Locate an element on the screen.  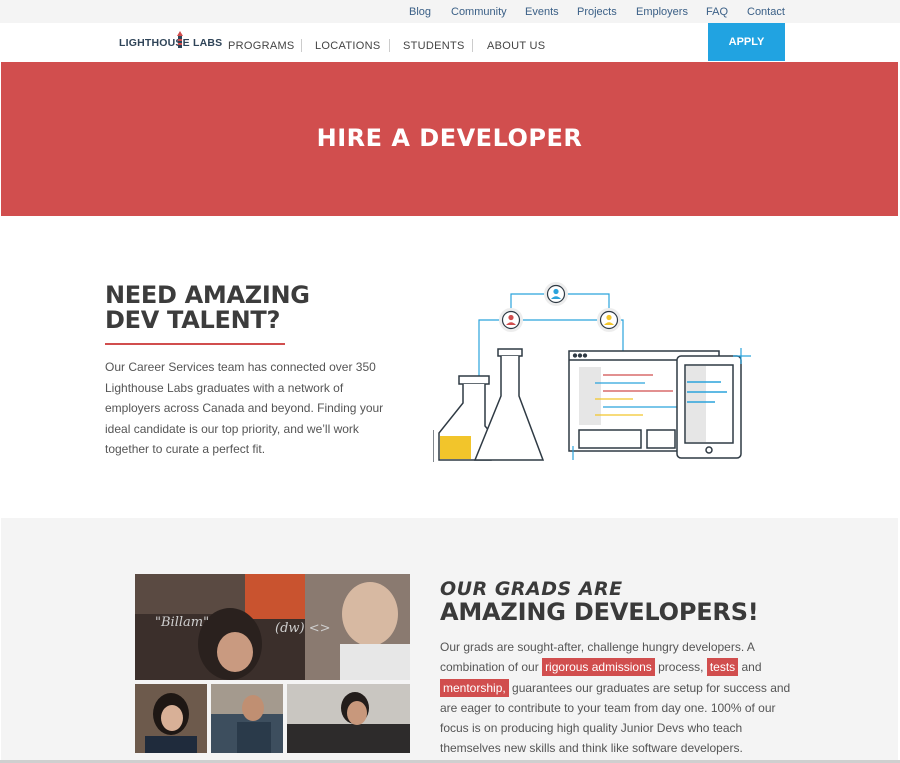
nav-about-us: ABOUT US is located at coordinates (516, 46).